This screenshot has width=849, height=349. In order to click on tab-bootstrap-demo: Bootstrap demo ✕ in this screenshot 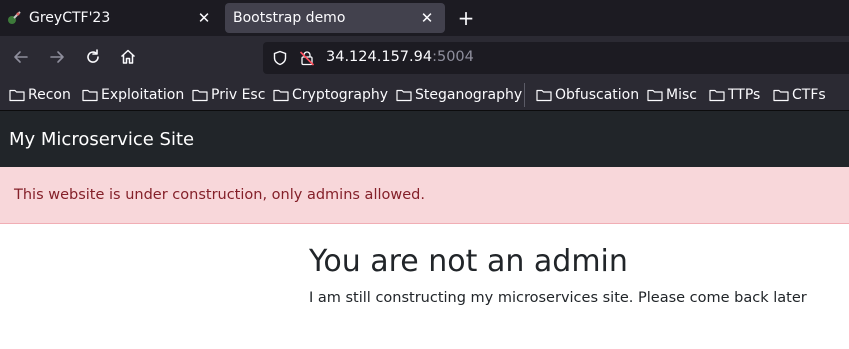, I will do `click(335, 18)`.